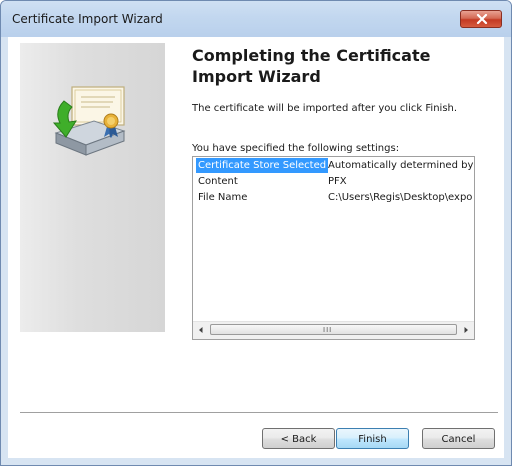 Image resolution: width=512 pixels, height=466 pixels. I want to click on finish-button: Finish, so click(372, 438).